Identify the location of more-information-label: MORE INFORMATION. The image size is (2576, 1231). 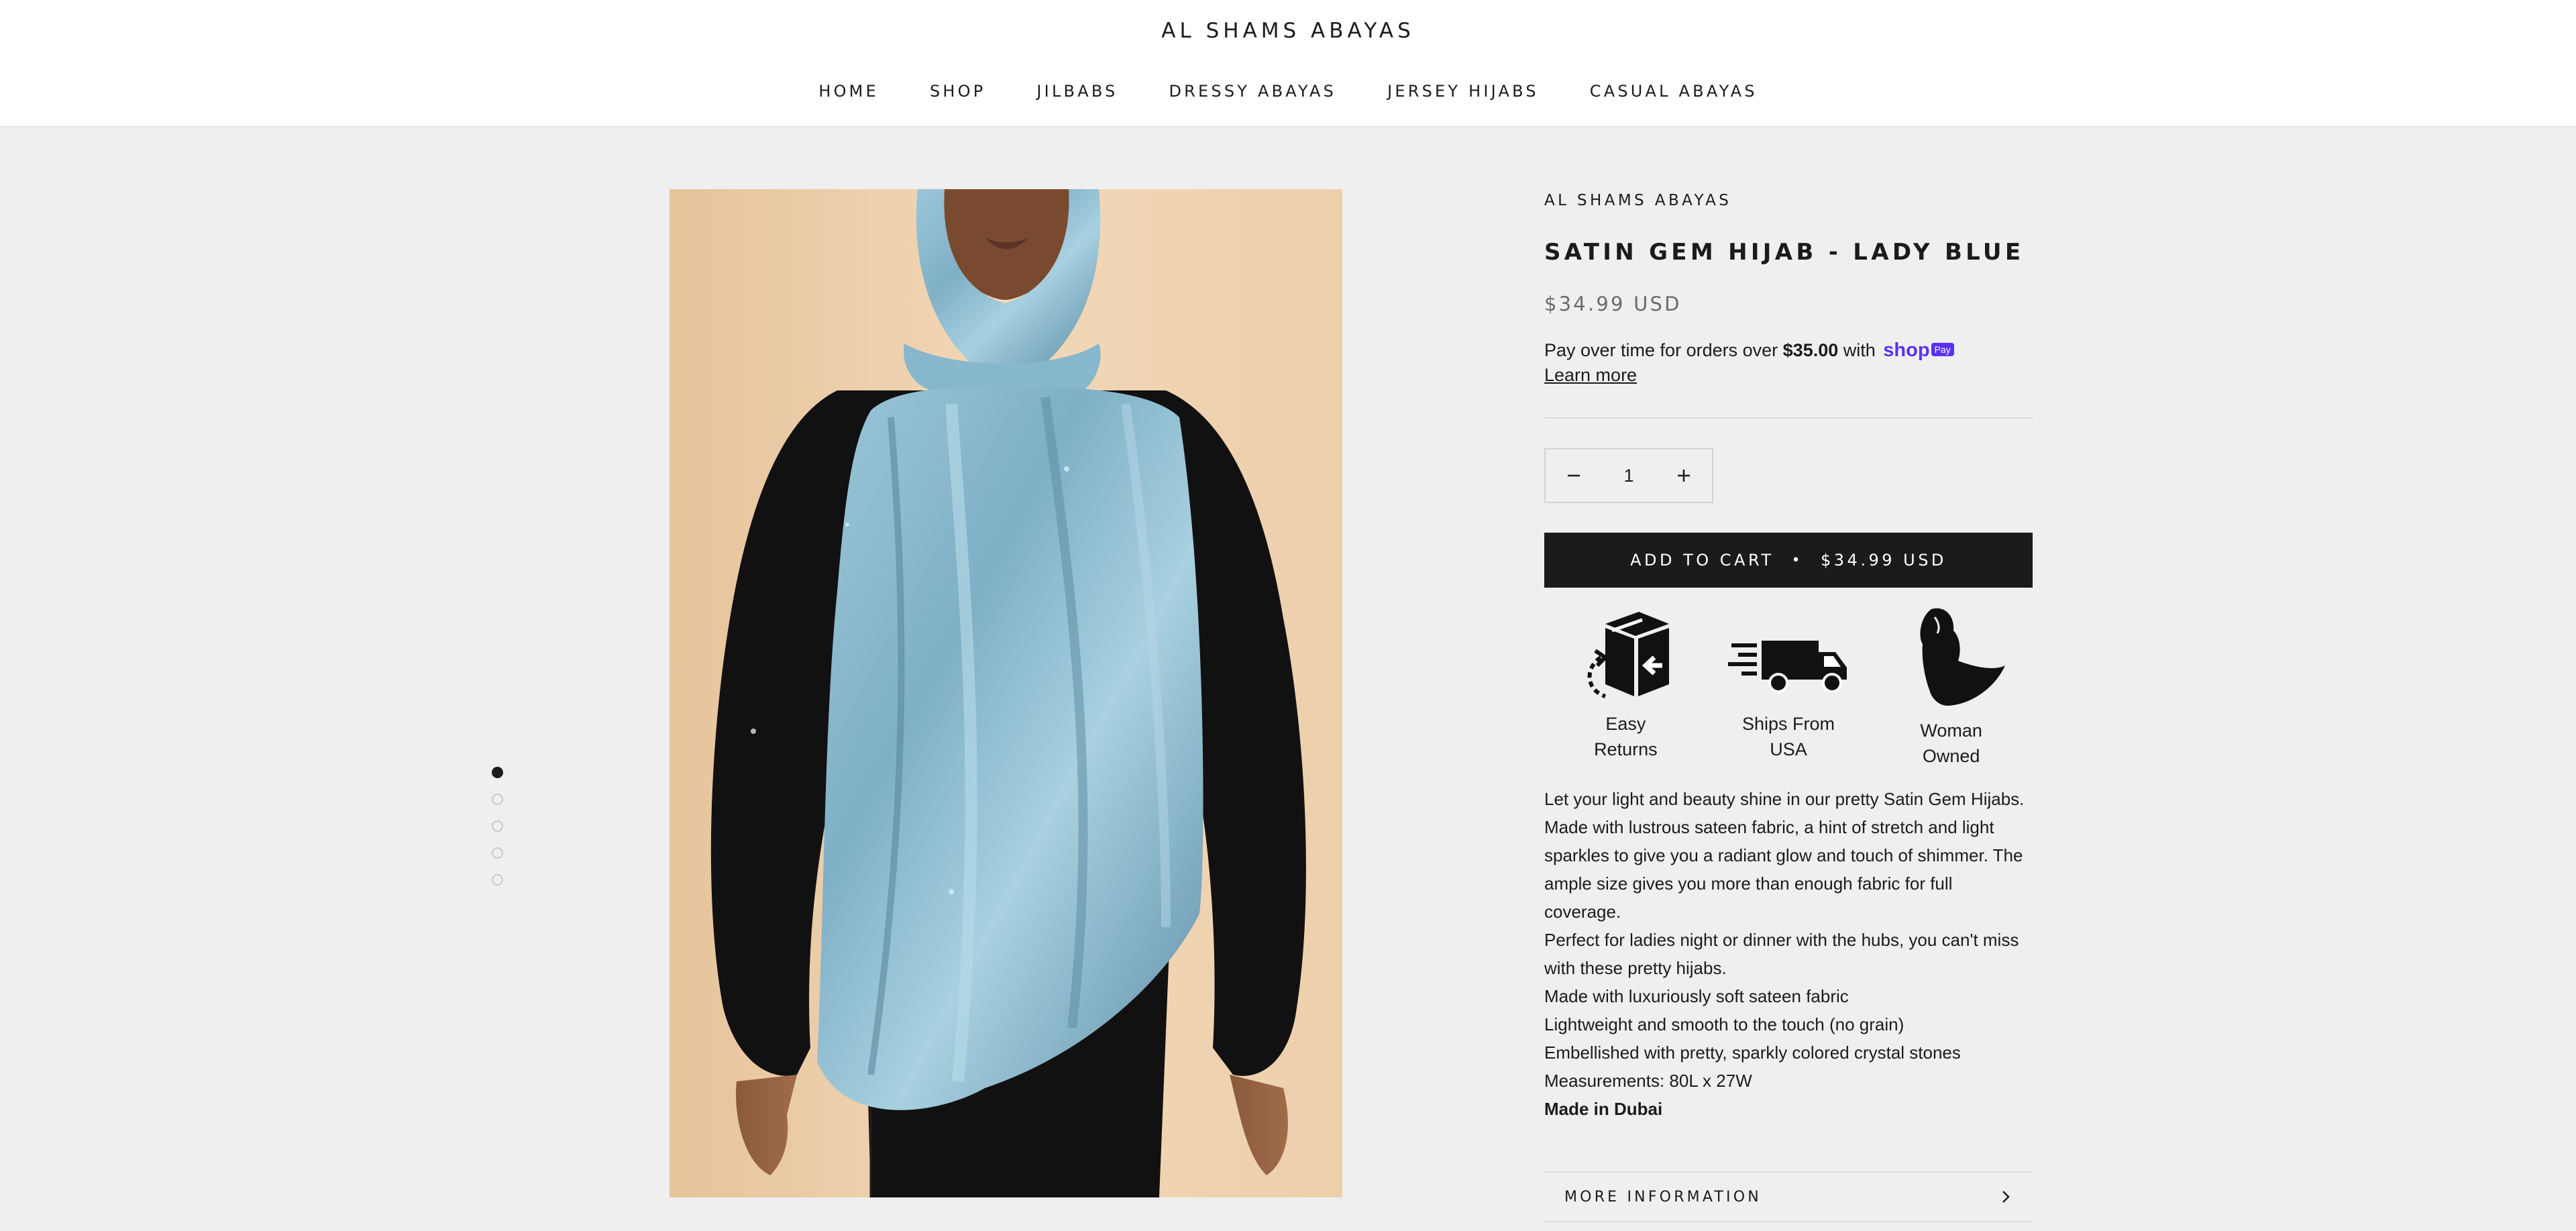
(1663, 1197).